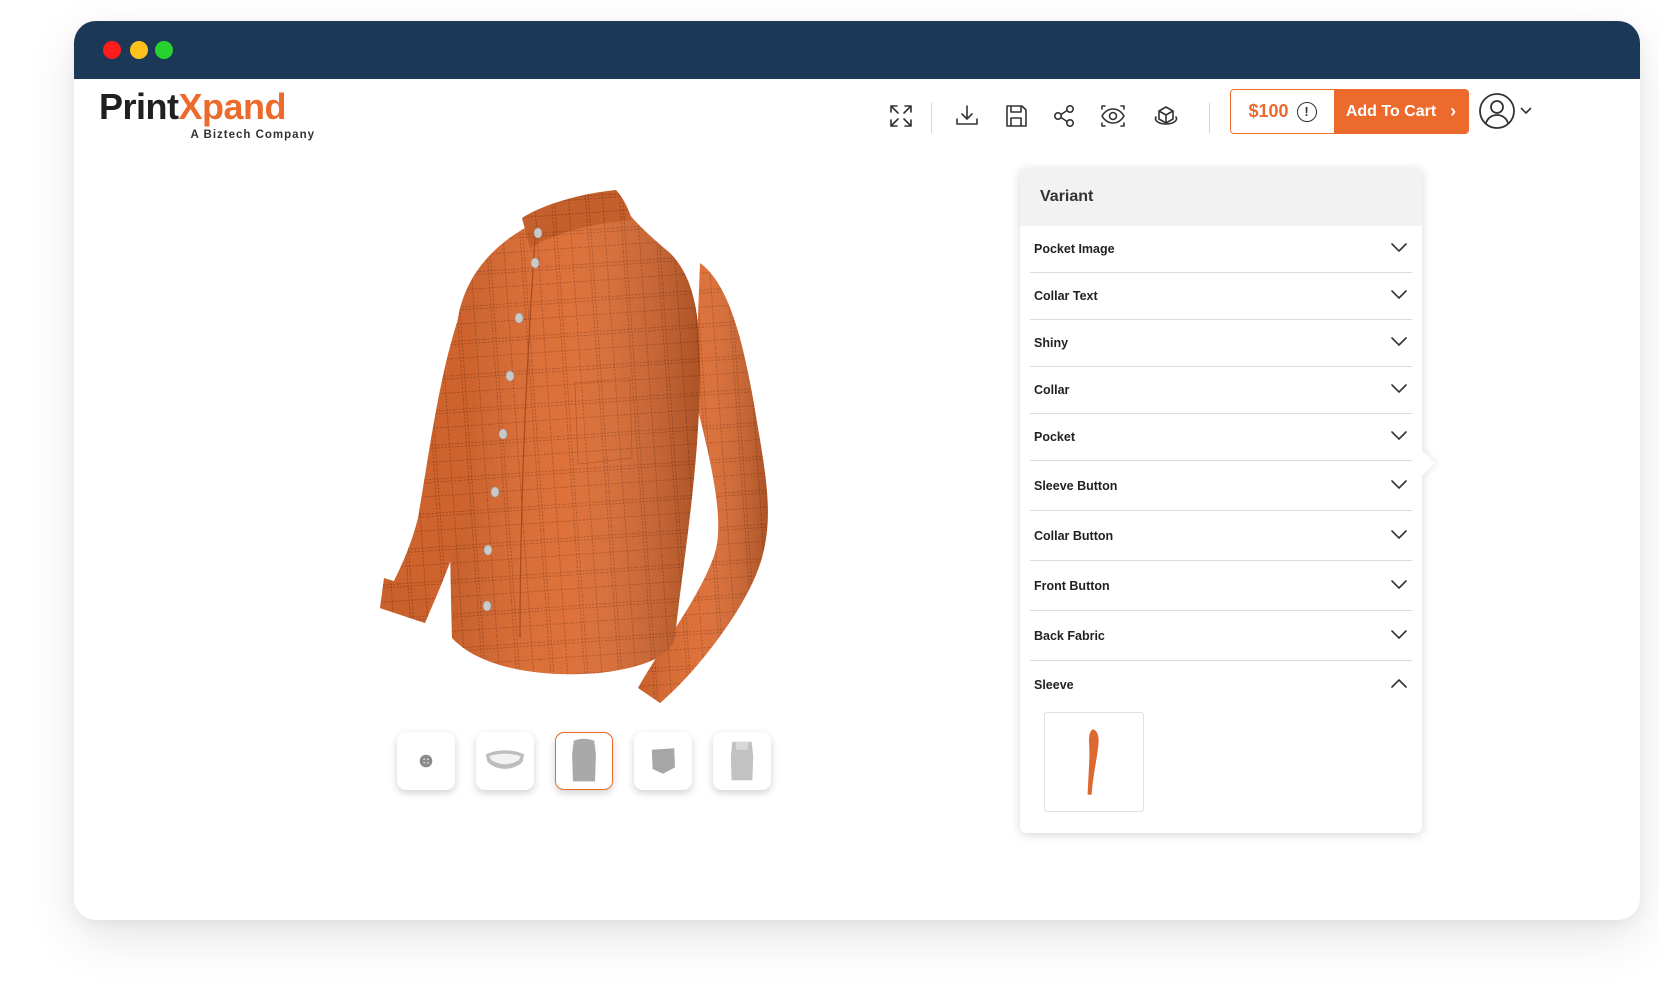 The image size is (1659, 994). What do you see at coordinates (1221, 197) in the screenshot?
I see `variant-panel-title: Variant` at bounding box center [1221, 197].